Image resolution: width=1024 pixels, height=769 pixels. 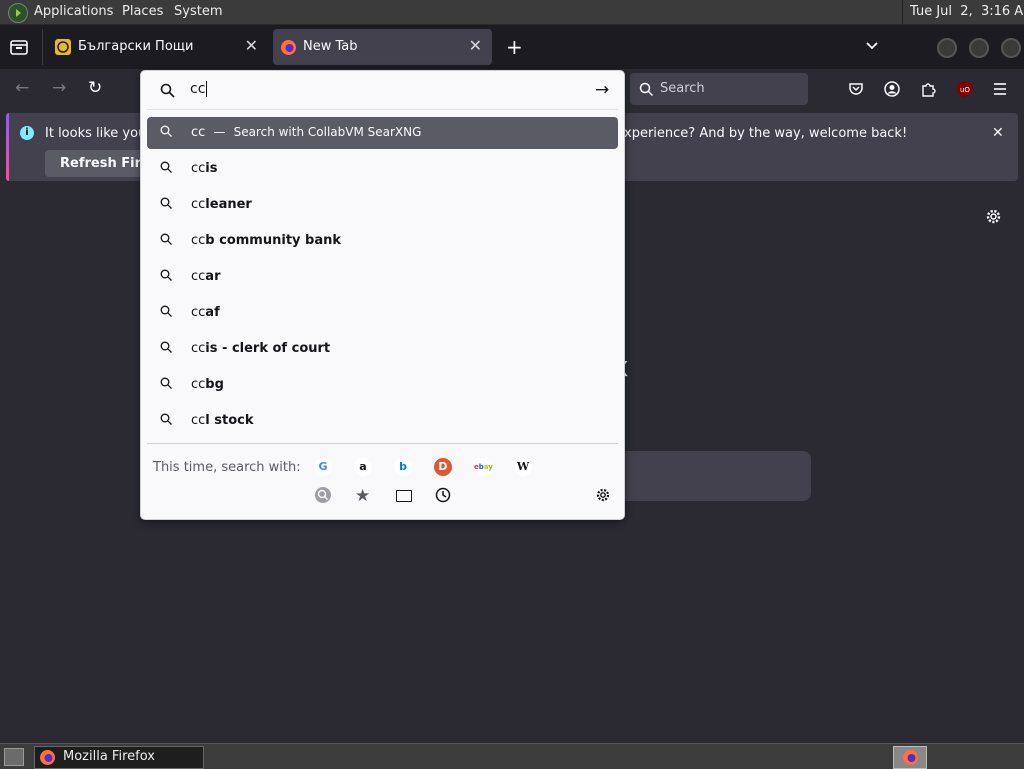 I want to click on suggestion-completion: leaner, so click(x=228, y=204).